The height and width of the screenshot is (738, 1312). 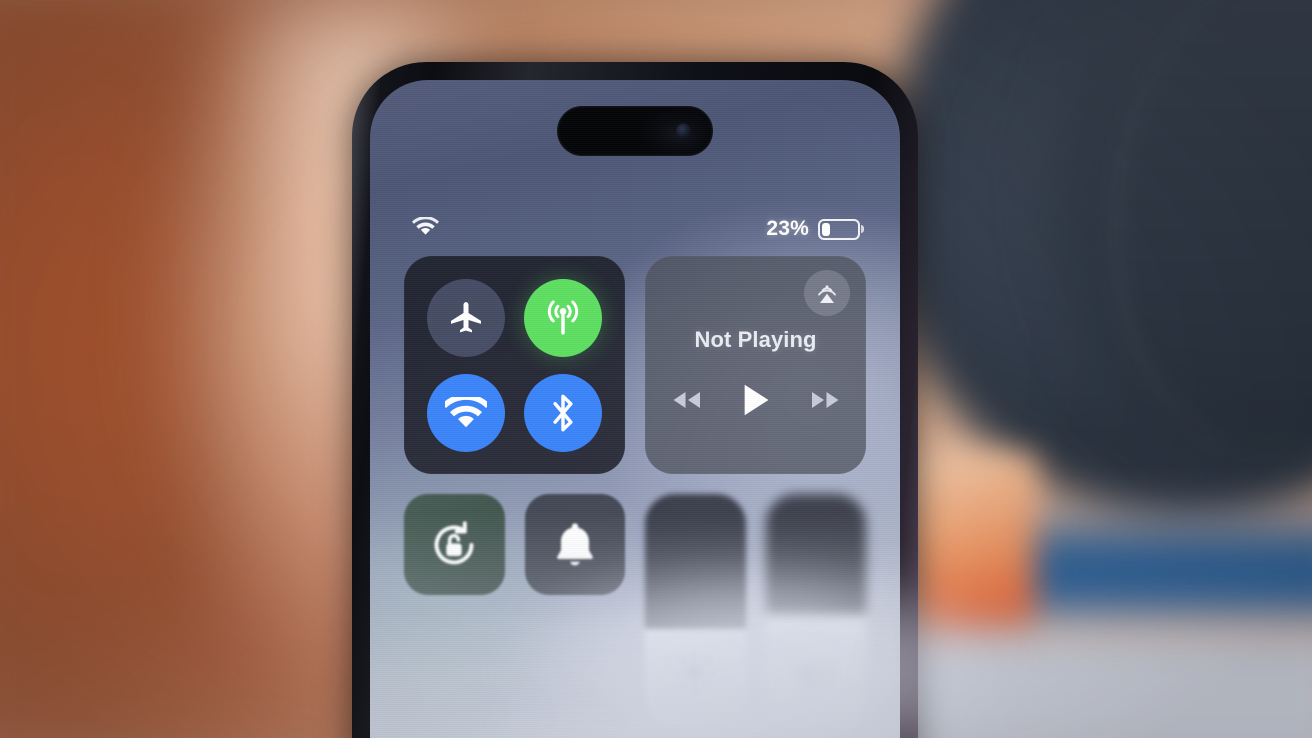 I want to click on battery-icon, so click(x=841, y=229).